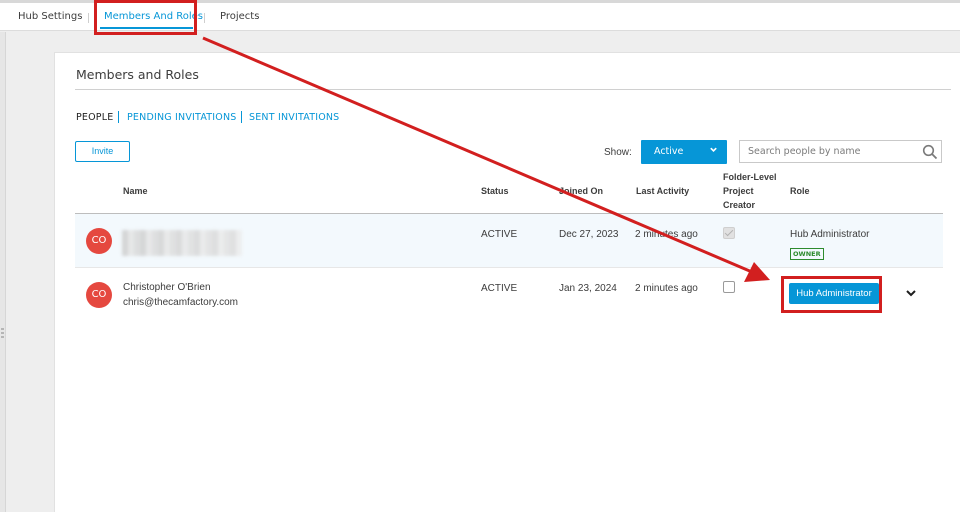  I want to click on page-title: Members and Roles, so click(137, 74).